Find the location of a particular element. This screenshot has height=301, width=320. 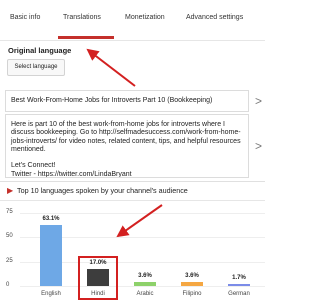

arrow-to-translations-tab is located at coordinates (111, 67).